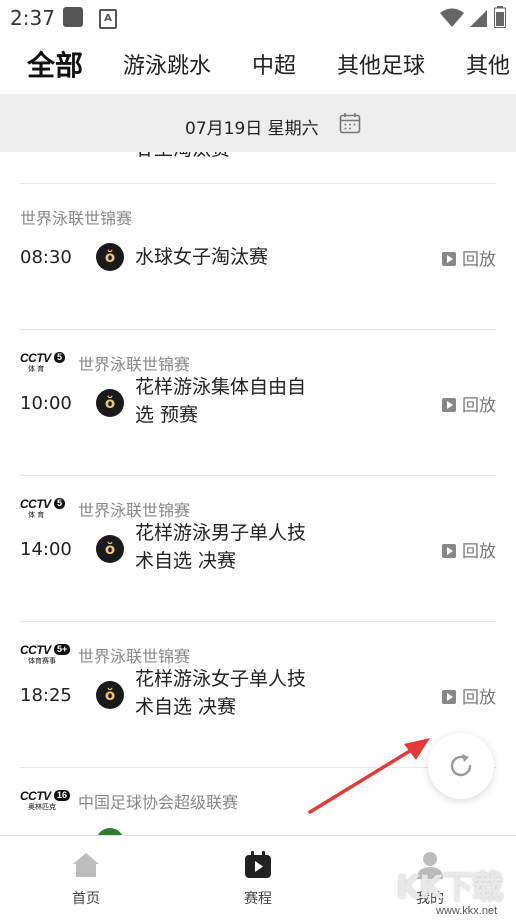 This screenshot has width=516, height=920. Describe the element at coordinates (46, 403) in the screenshot. I see `event-time: 10:00` at that location.